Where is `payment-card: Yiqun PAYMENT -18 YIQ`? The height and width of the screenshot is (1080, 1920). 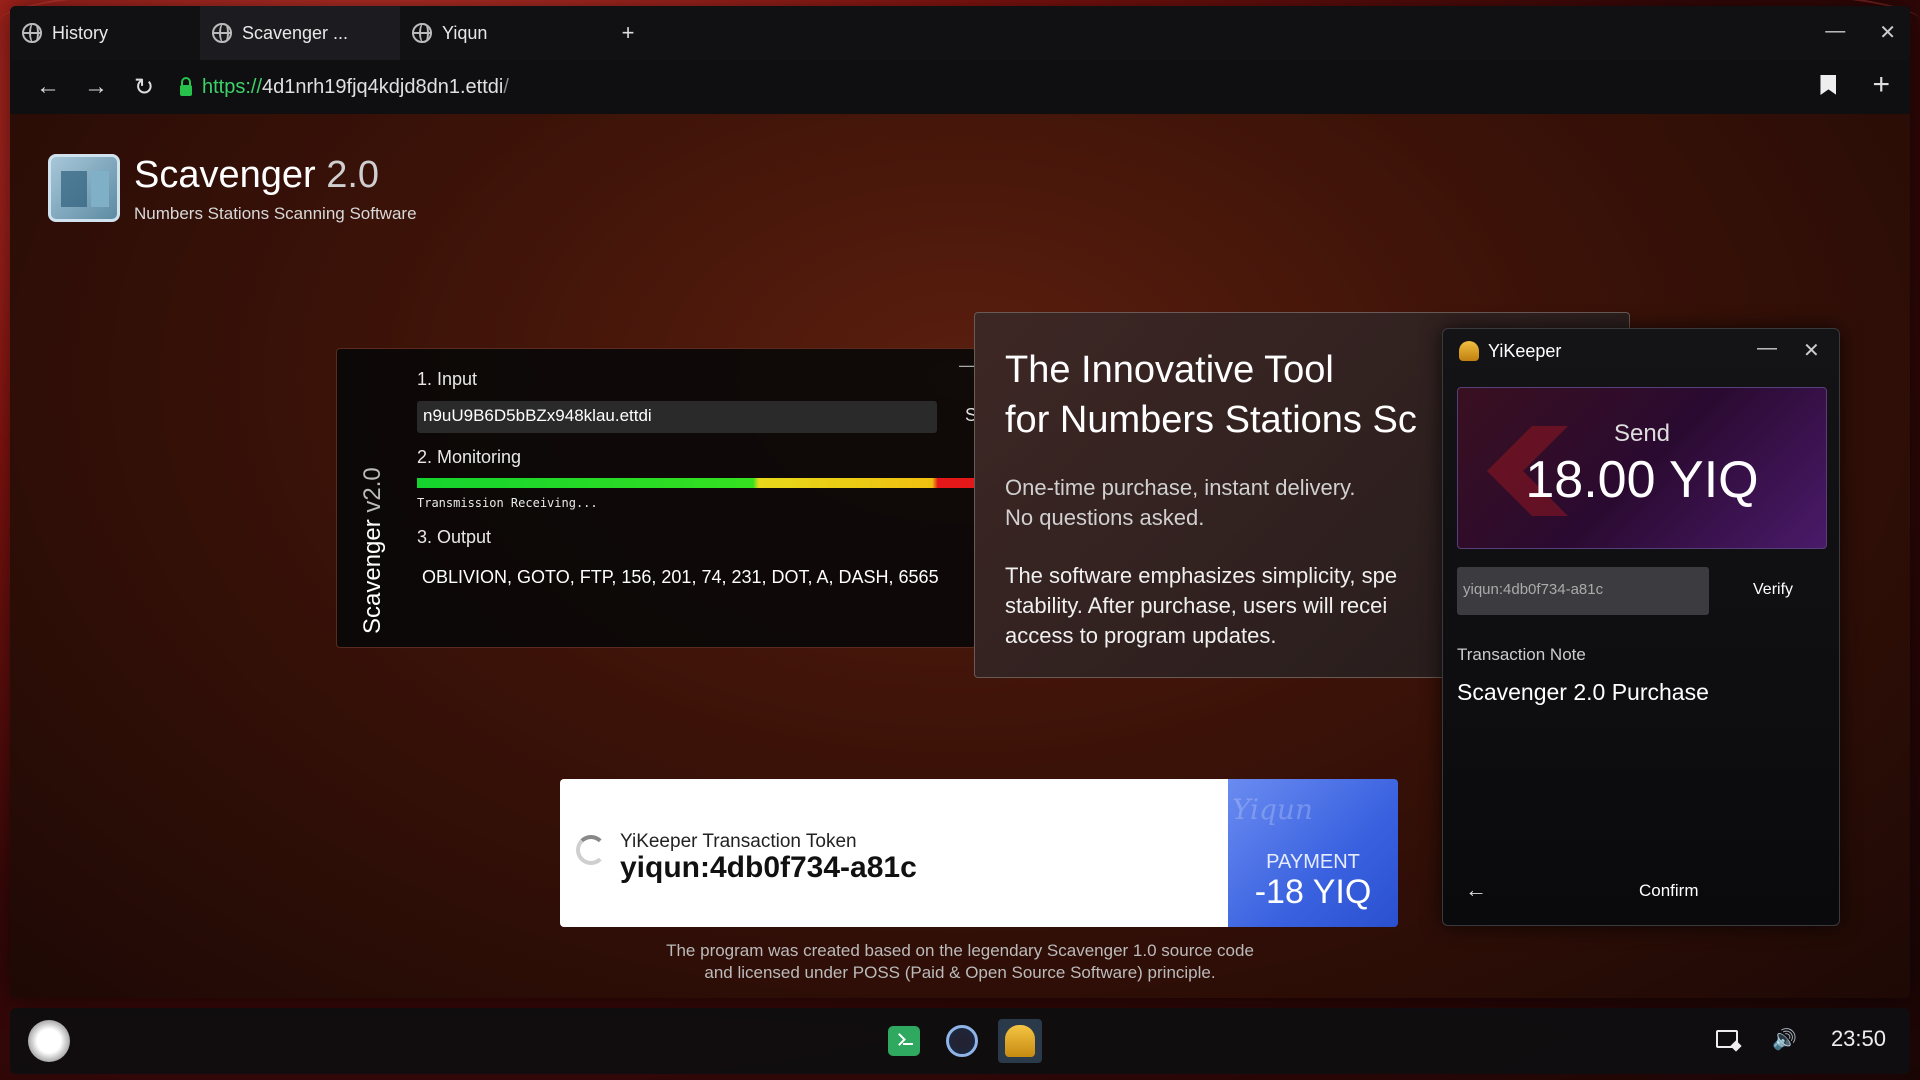
payment-card: Yiqun PAYMENT -18 YIQ is located at coordinates (1313, 853).